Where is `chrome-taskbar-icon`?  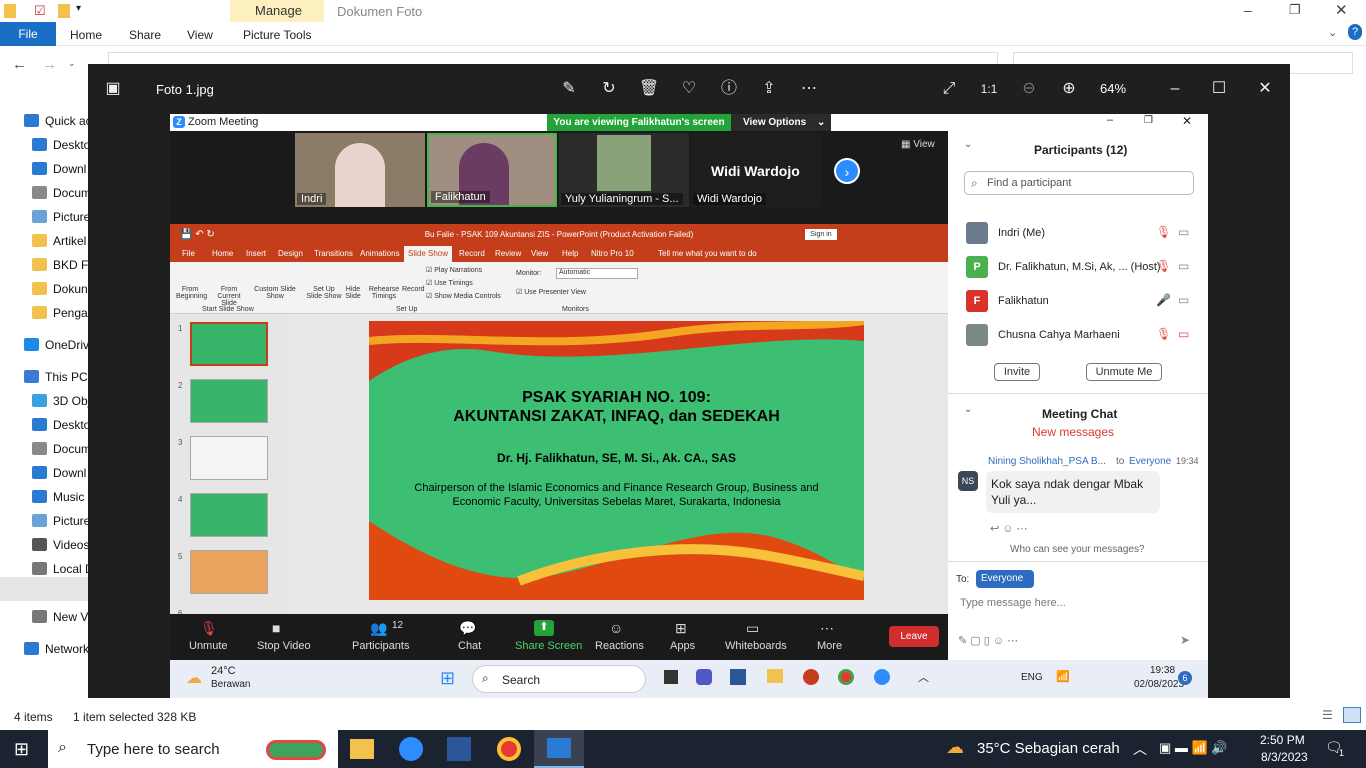
chrome-taskbar-icon is located at coordinates (509, 749).